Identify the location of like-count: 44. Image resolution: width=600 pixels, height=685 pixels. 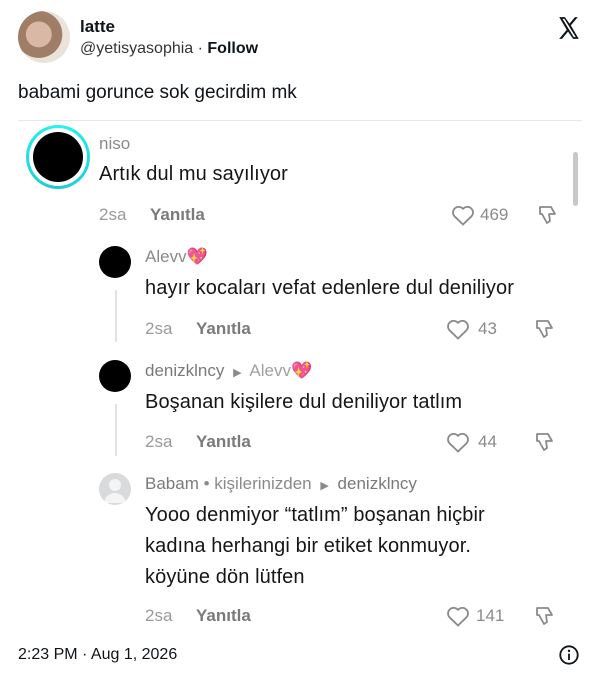
(487, 441).